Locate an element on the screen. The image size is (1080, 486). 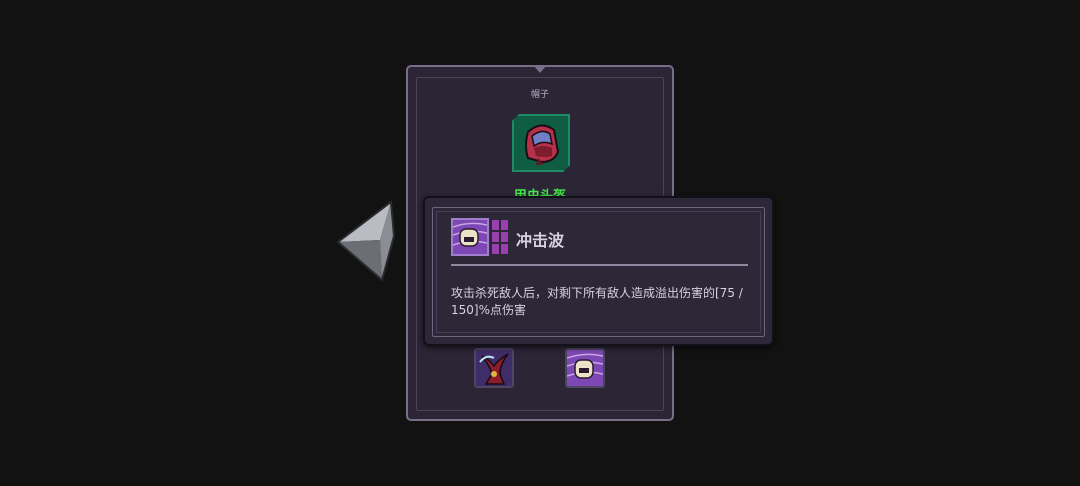
skill-level-pips is located at coordinates (500, 237).